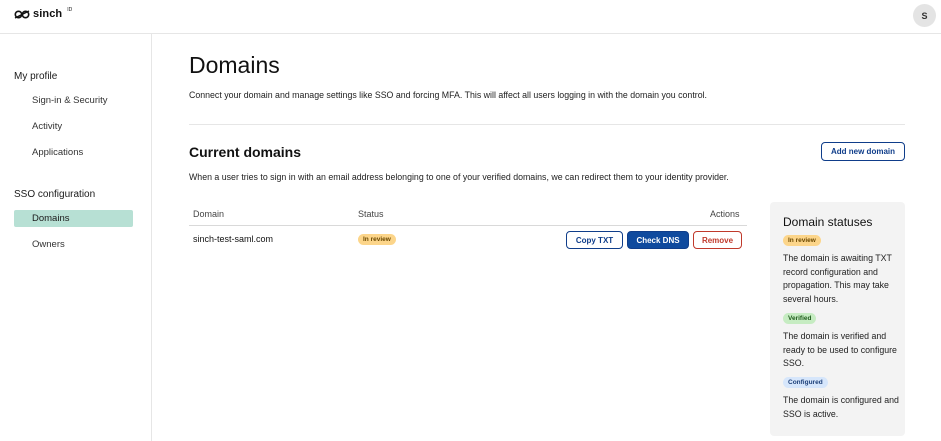  What do you see at coordinates (800, 318) in the screenshot?
I see `status-badge-verified: Verified` at bounding box center [800, 318].